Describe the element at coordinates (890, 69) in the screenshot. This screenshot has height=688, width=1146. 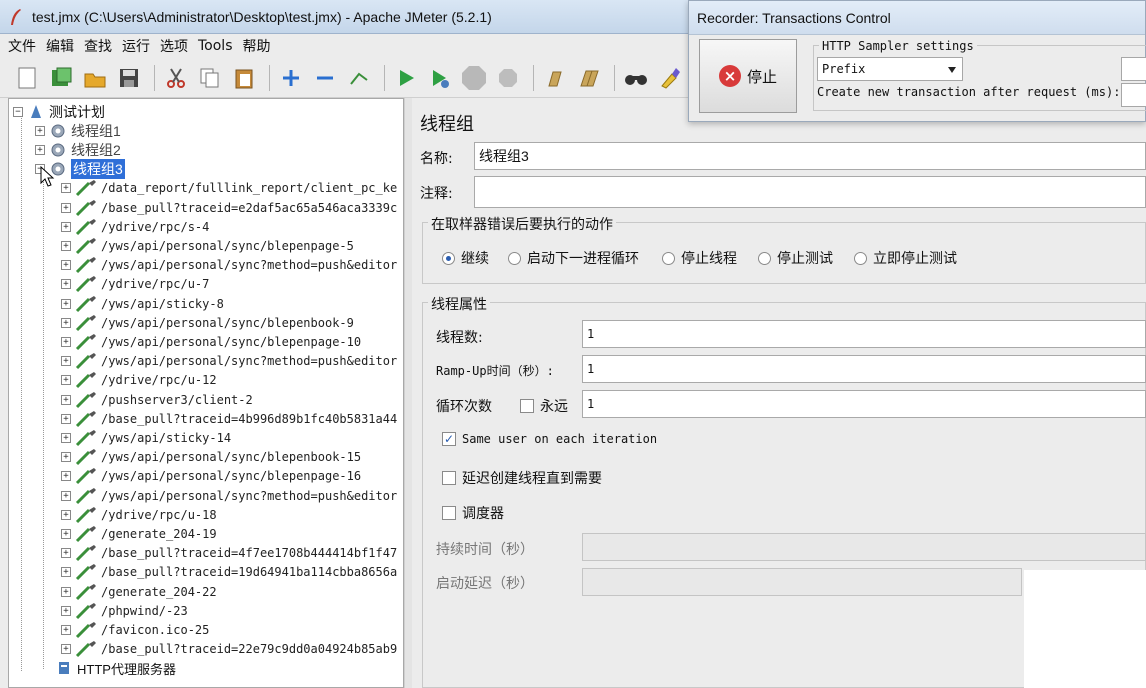
I see `prefix-select: Prefix` at that location.